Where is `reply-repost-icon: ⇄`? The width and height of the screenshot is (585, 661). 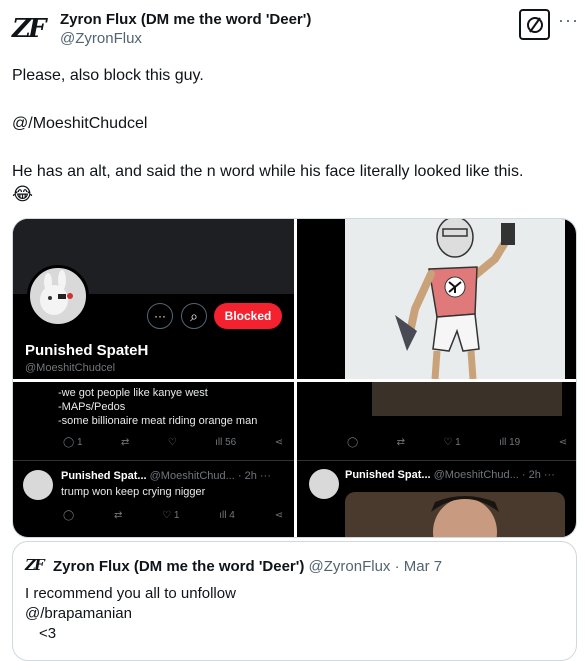 reply-repost-icon: ⇄ is located at coordinates (118, 515).